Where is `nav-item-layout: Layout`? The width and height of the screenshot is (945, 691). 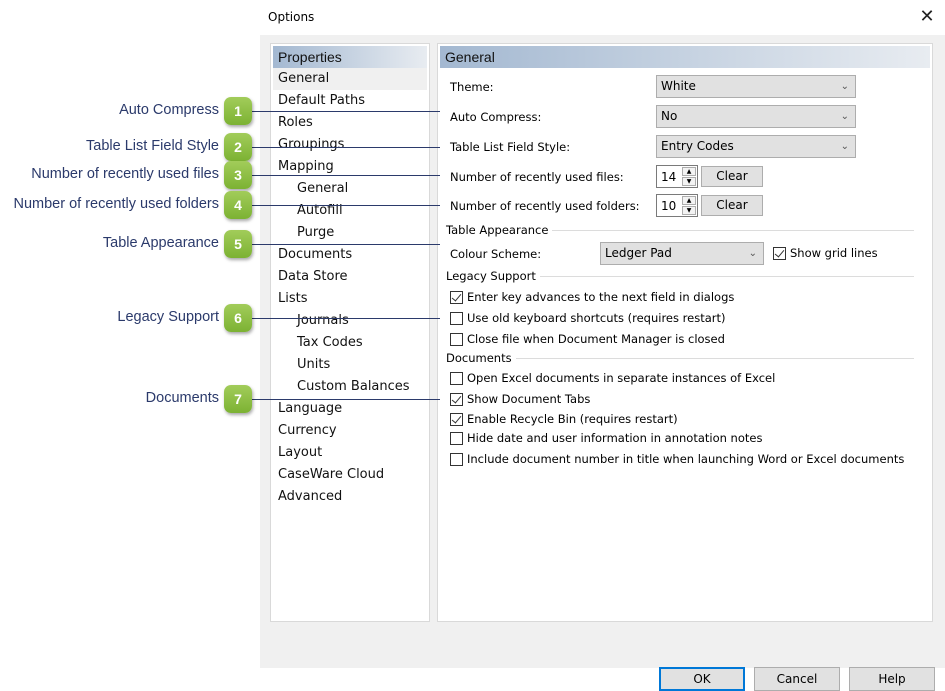
nav-item-layout: Layout is located at coordinates (350, 453).